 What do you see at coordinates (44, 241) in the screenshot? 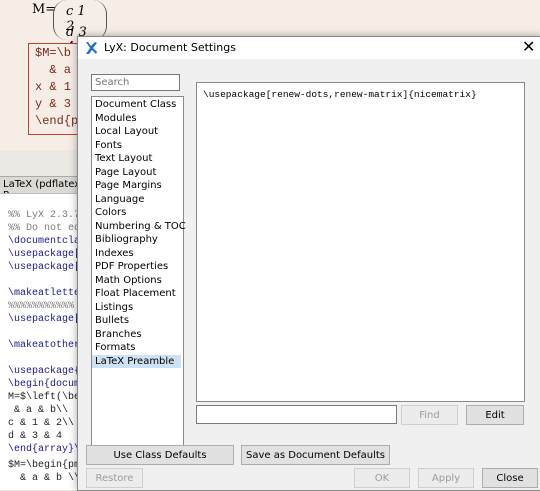
I see `source-line: \documentcla` at bounding box center [44, 241].